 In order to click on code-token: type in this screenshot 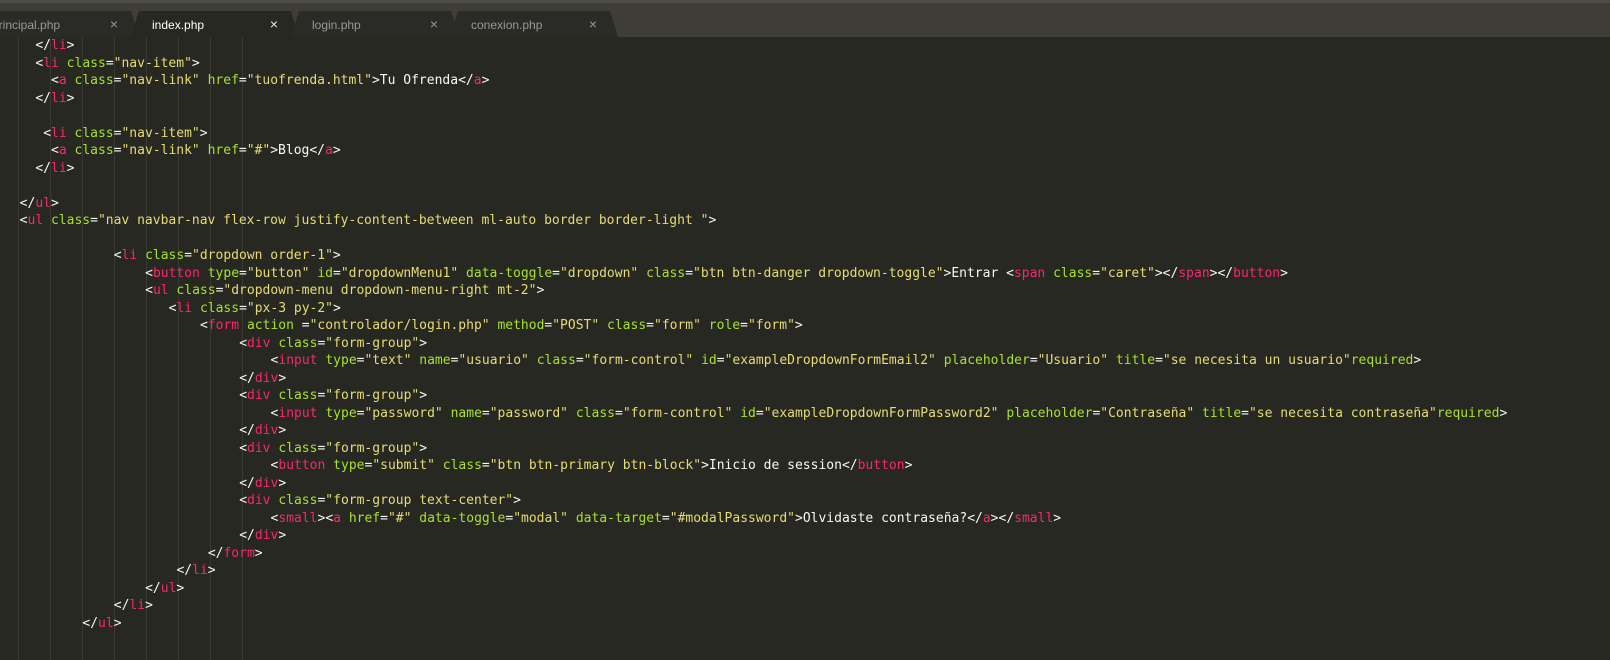, I will do `click(341, 413)`.